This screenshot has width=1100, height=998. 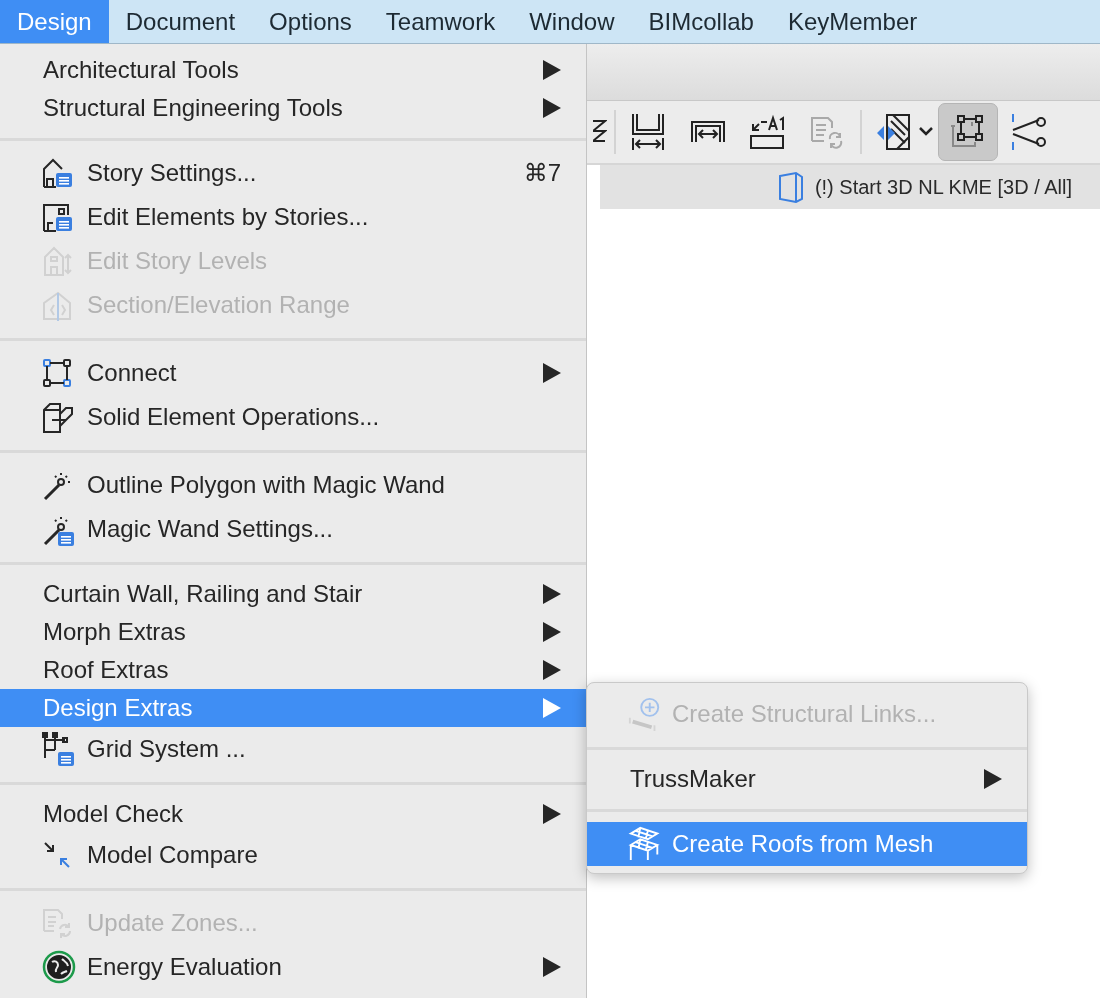 What do you see at coordinates (852, 21) in the screenshot?
I see `menu-bar-item: KeyMember` at bounding box center [852, 21].